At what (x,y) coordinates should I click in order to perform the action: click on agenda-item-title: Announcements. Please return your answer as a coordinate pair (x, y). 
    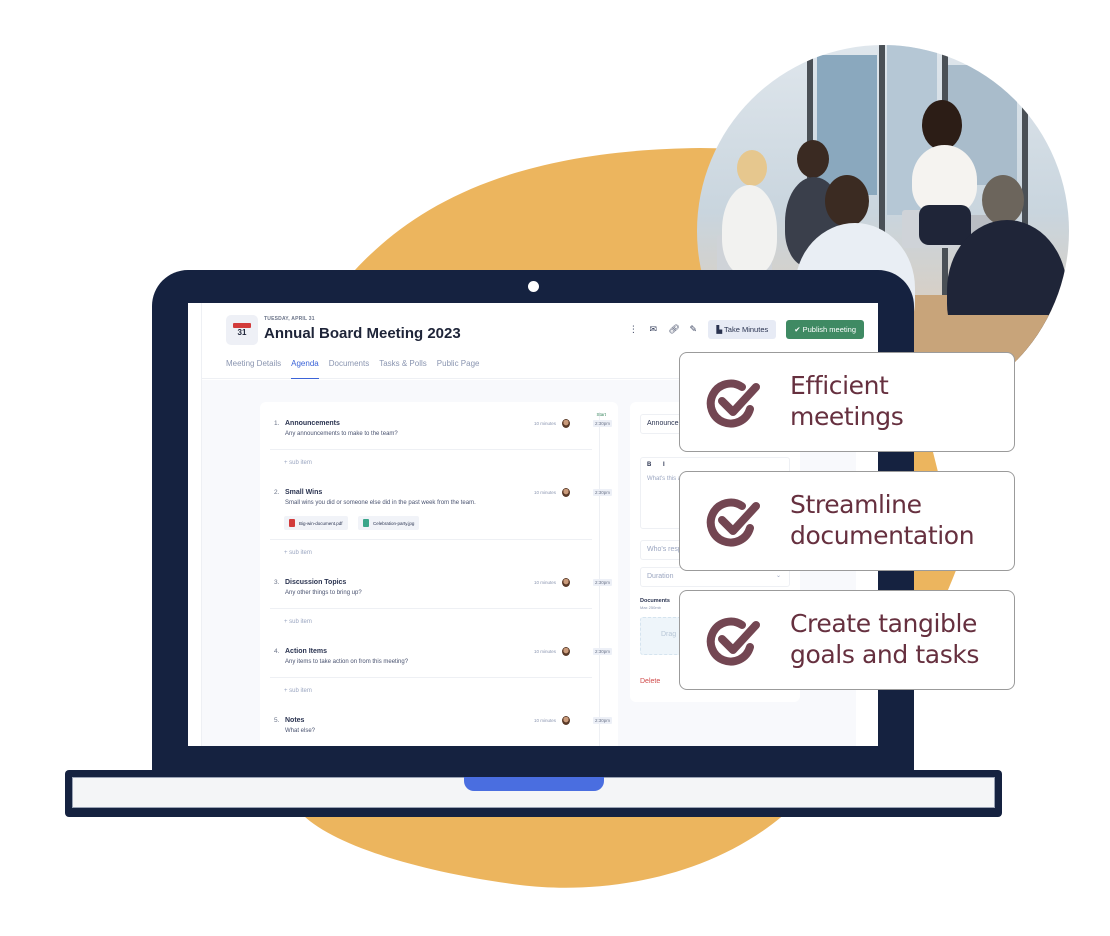
    Looking at the image, I should click on (312, 423).